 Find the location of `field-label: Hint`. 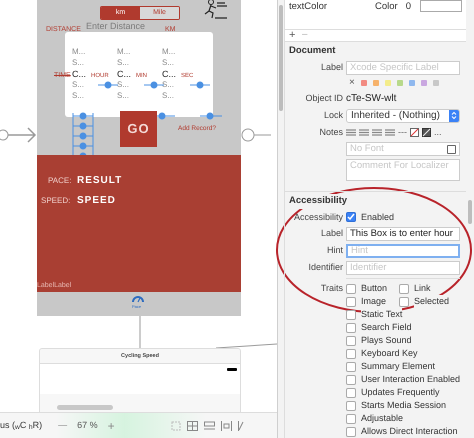

field-label: Hint is located at coordinates (334, 251).